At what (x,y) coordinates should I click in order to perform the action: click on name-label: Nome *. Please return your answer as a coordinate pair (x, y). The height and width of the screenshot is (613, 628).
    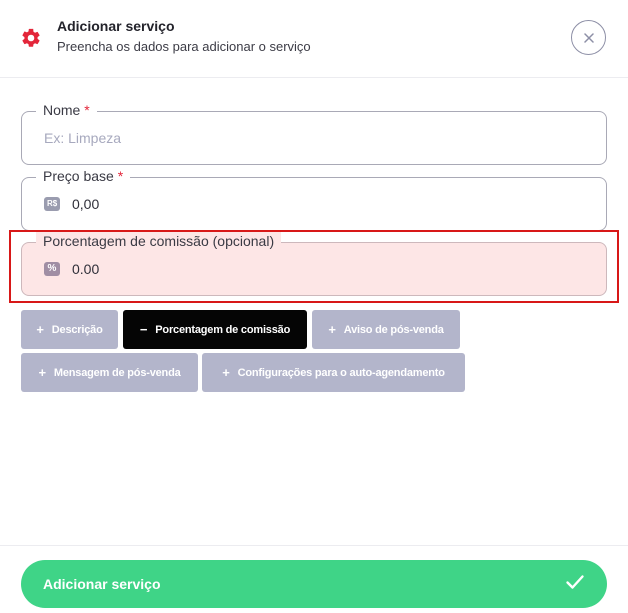
    Looking at the image, I should click on (66, 110).